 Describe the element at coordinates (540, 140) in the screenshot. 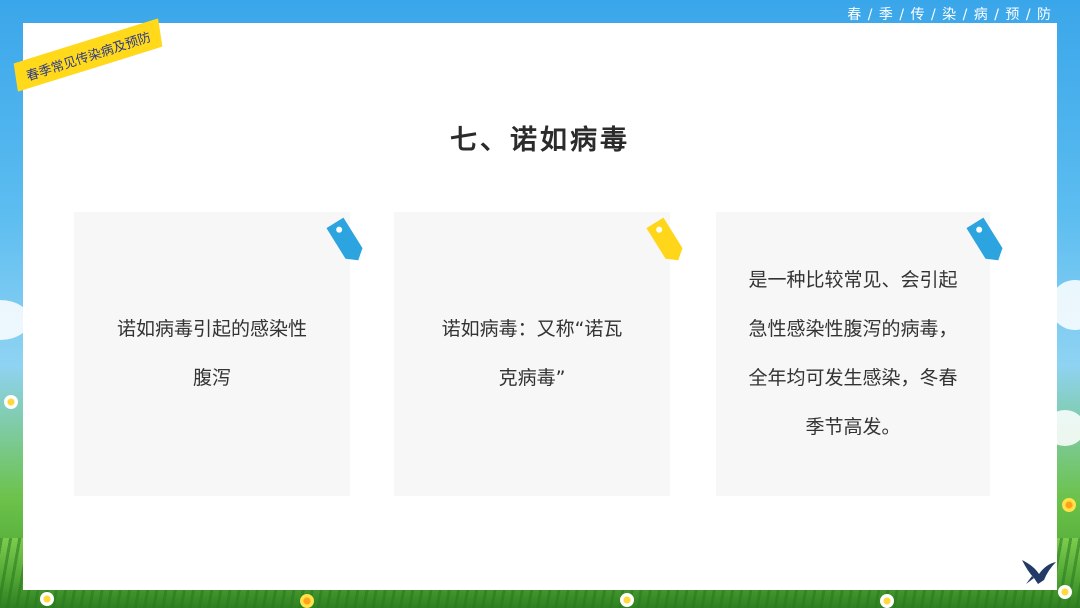

I see `page-title: 七、诺如病毒` at that location.